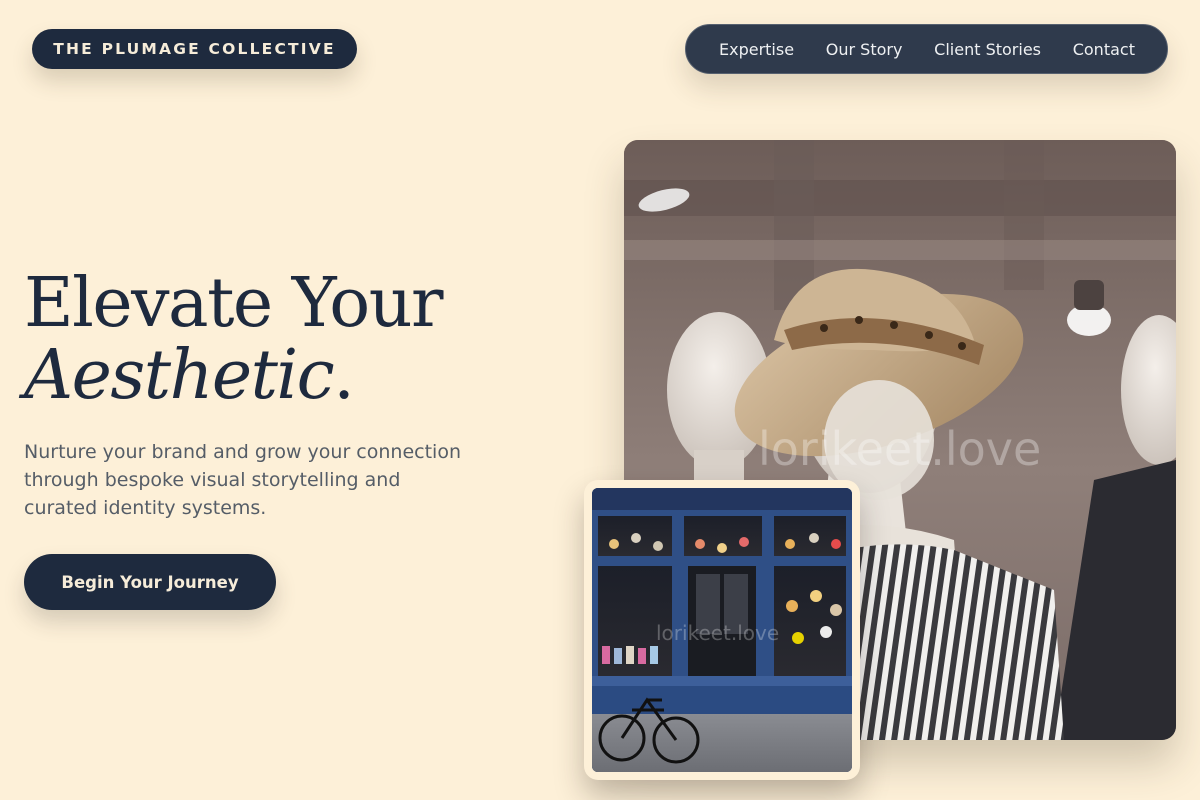 This screenshot has width=1200, height=800. What do you see at coordinates (189, 375) in the screenshot?
I see `hero-title-line2: Aesthetic.` at bounding box center [189, 375].